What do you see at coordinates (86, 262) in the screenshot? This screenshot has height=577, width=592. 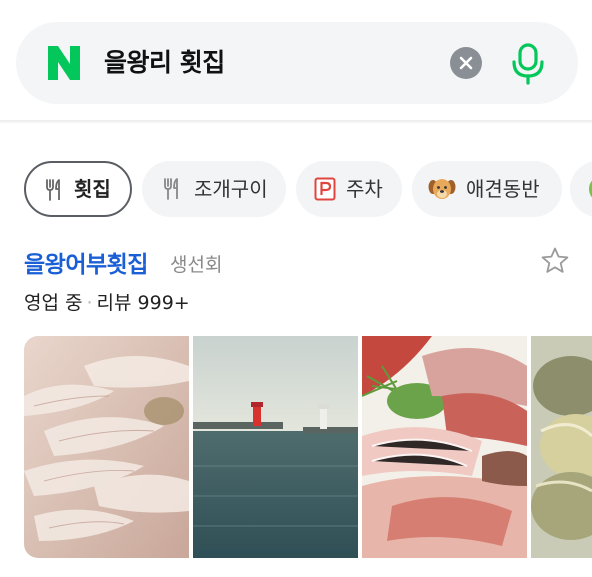 I see `place-name: 을왕어부횟집` at bounding box center [86, 262].